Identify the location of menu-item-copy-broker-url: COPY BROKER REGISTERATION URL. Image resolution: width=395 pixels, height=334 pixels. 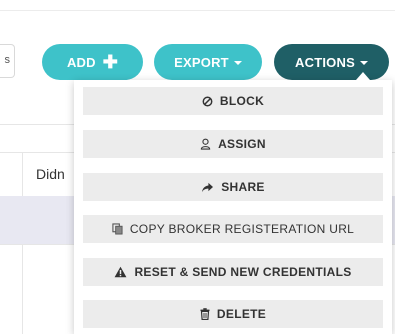
(233, 229).